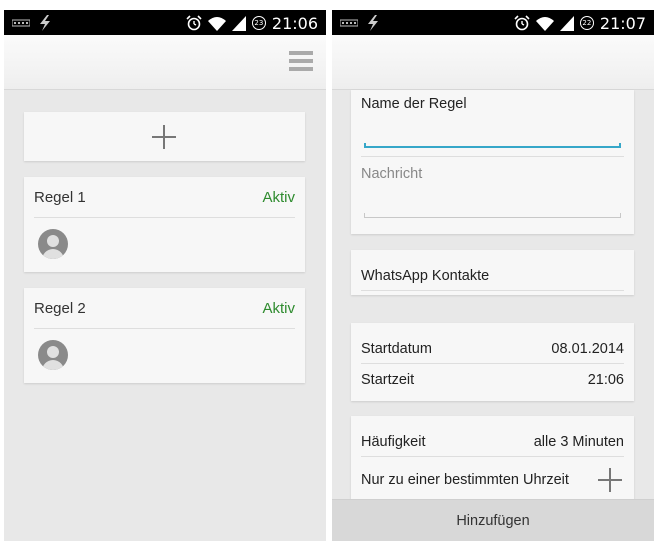 The height and width of the screenshot is (549, 661). What do you see at coordinates (492, 272) in the screenshot?
I see `whatsapp-contacts-button: WhatsApp Kontakte` at bounding box center [492, 272].